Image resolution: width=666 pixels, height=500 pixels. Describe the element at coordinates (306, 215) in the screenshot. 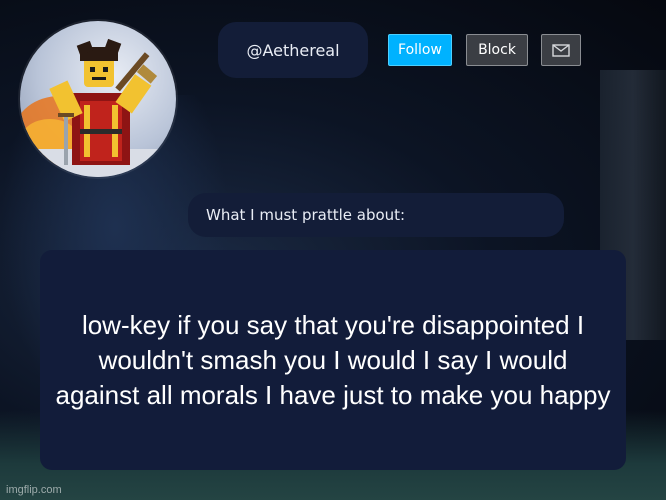

I see `prompt-label: What I must prattle about:` at that location.